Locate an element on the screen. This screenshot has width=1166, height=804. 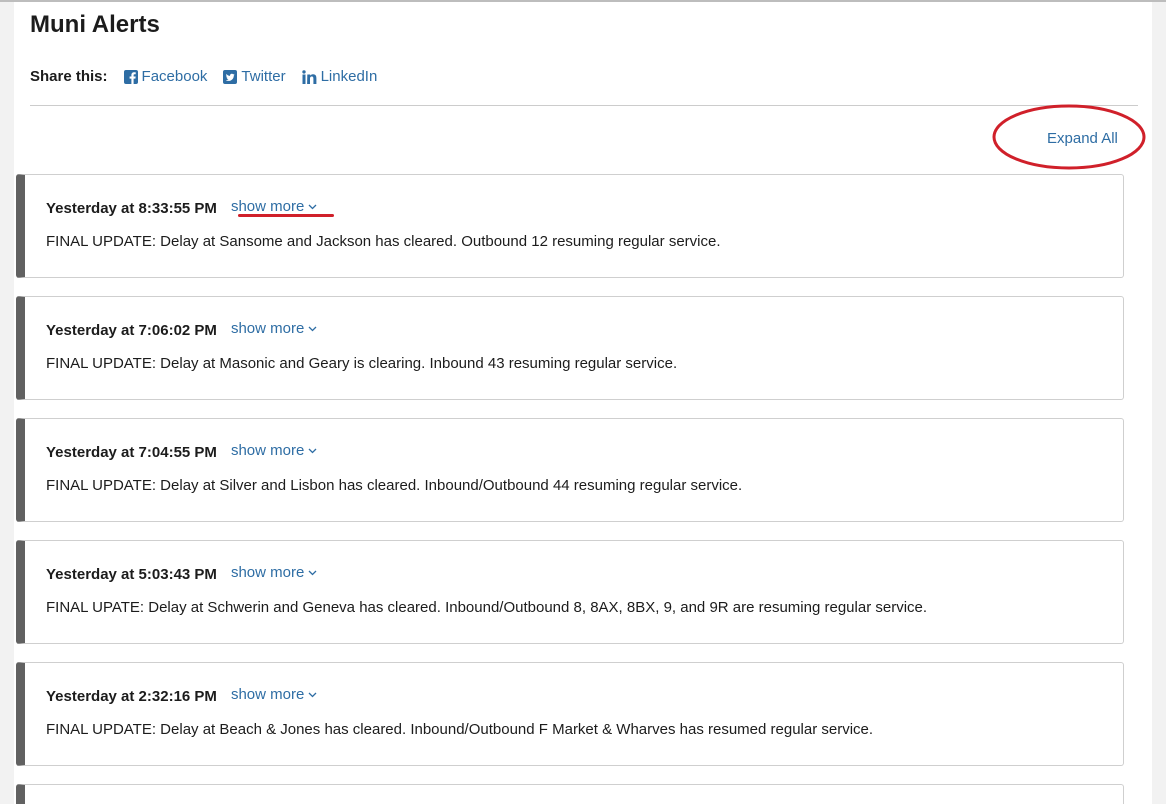
alert-header: Yesterday at 7:04:55 PM show more is located at coordinates (181, 451).